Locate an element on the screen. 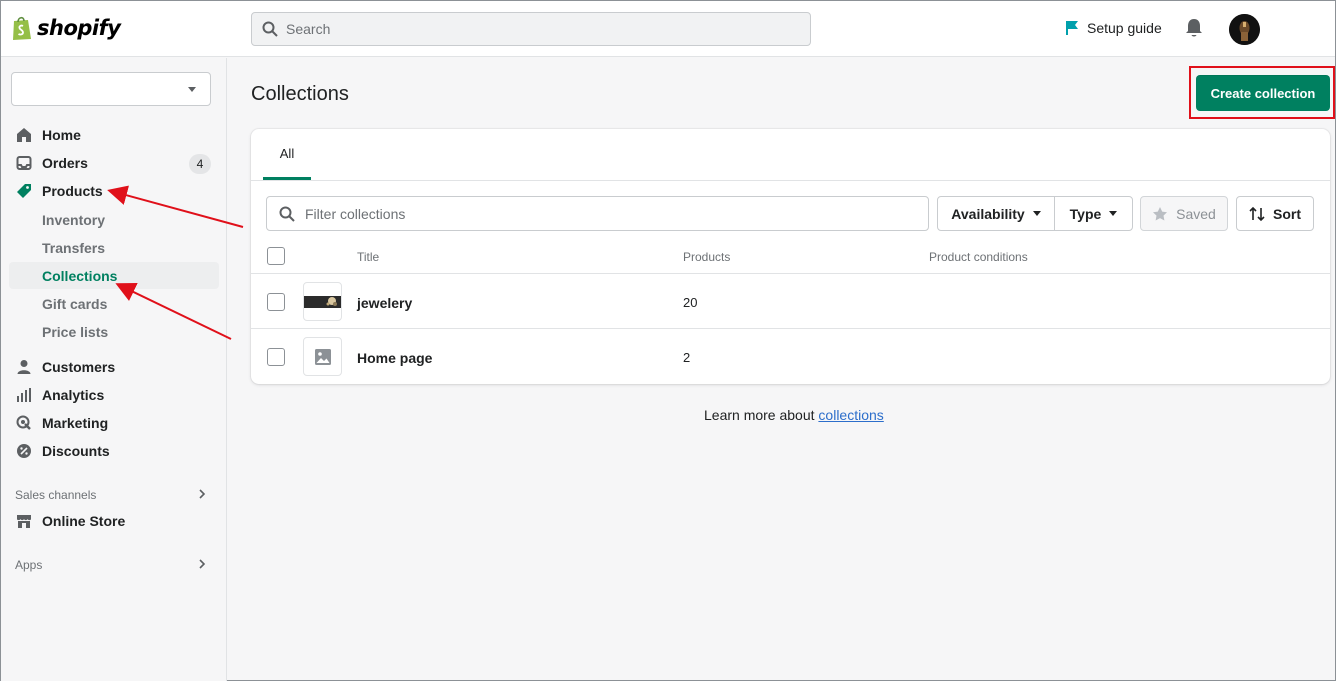 This screenshot has width=1336, height=681. collection-title-link: jewelery is located at coordinates (384, 303).